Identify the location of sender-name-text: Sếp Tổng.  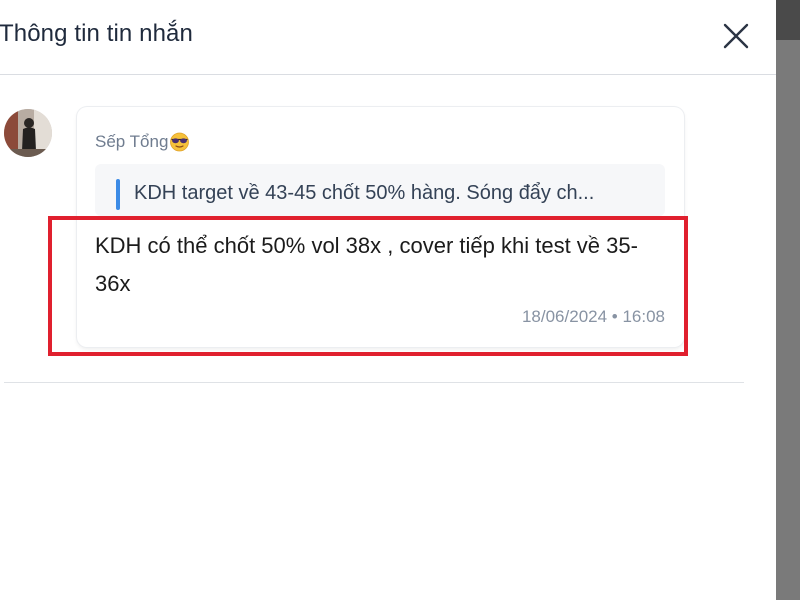
(132, 141).